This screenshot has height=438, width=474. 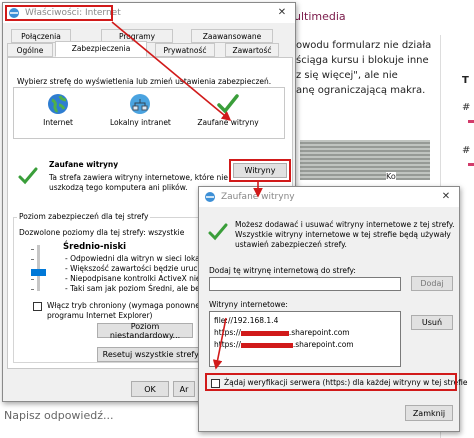 I want to click on arrow-title-to-trusted-zone, so click(x=171, y=71).